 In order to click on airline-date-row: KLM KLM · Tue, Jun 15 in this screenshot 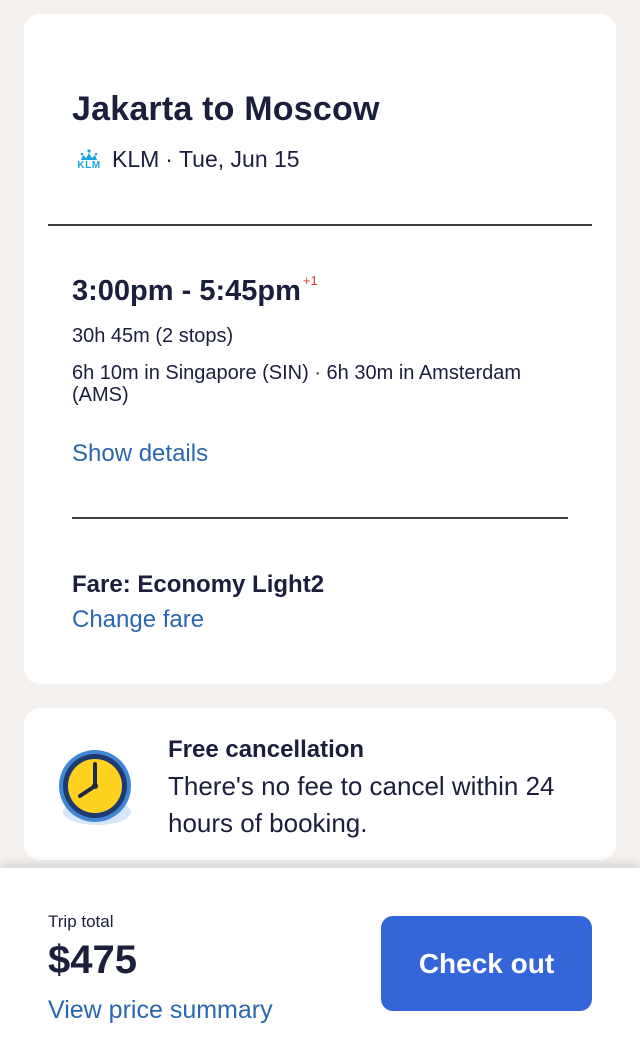, I will do `click(186, 159)`.